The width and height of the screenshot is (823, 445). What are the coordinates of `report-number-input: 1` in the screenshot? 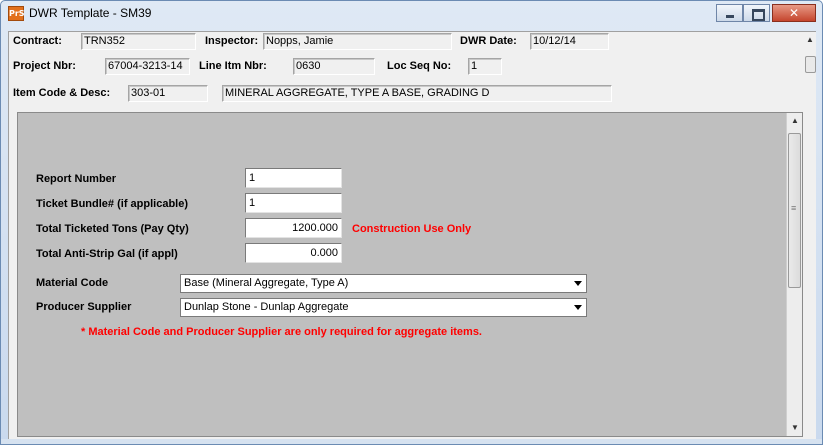 It's located at (293, 178).